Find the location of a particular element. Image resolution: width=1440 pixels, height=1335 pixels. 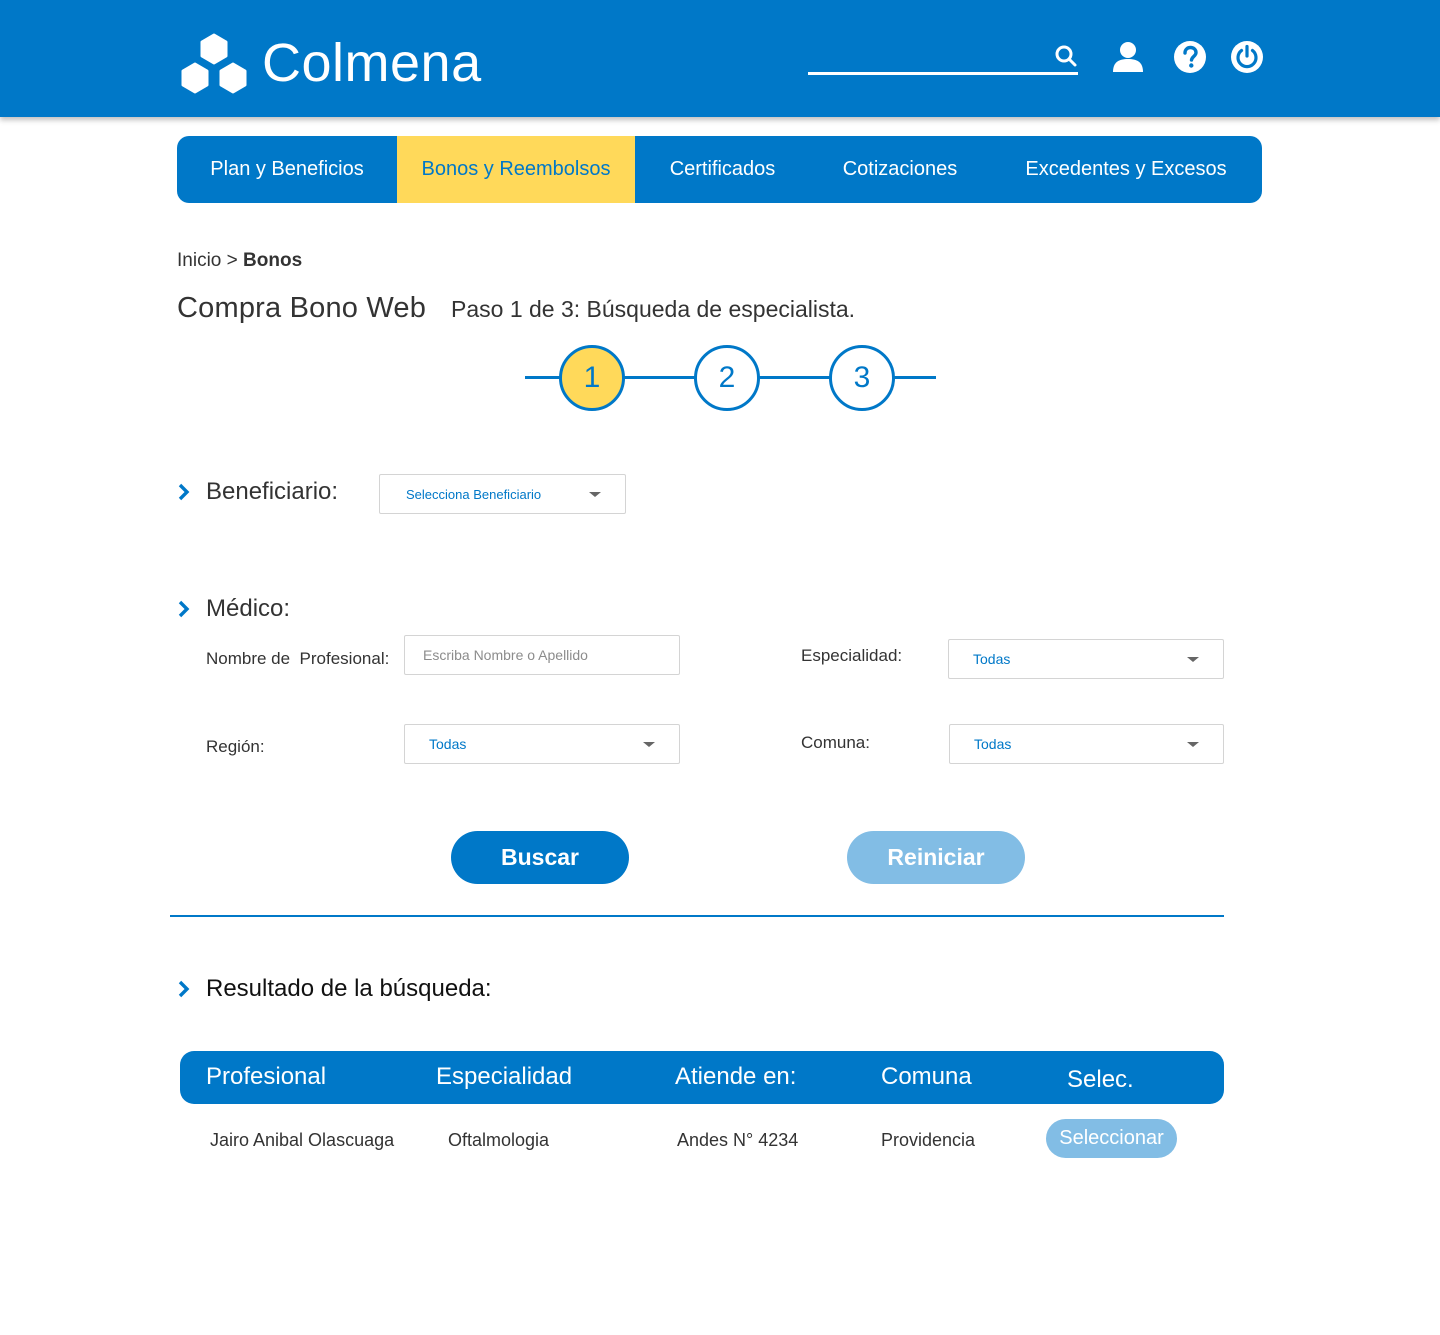

nav-item-plan-y-beneficios: Plan y Beneficios is located at coordinates (287, 169).